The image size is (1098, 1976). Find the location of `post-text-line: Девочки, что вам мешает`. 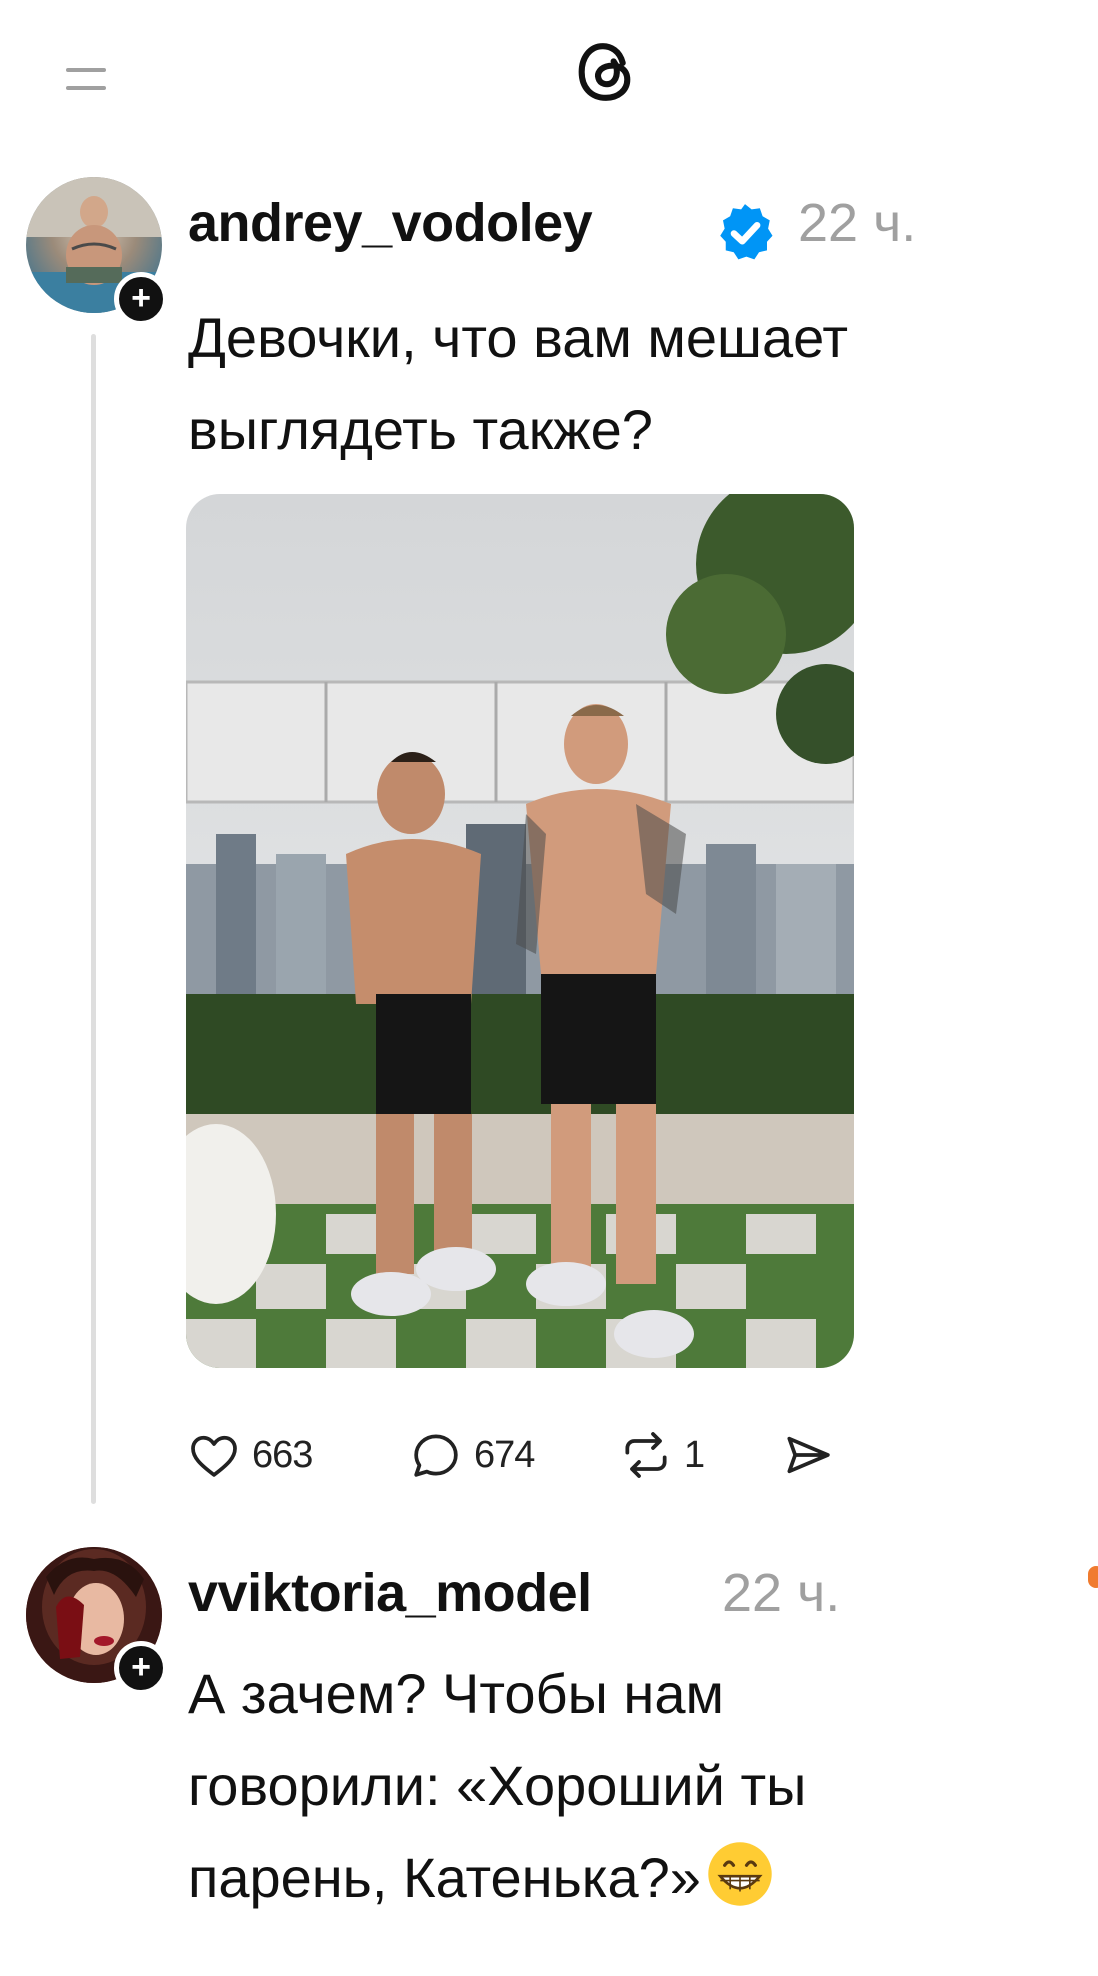

post-text-line: Девочки, что вам мешает is located at coordinates (518, 337).